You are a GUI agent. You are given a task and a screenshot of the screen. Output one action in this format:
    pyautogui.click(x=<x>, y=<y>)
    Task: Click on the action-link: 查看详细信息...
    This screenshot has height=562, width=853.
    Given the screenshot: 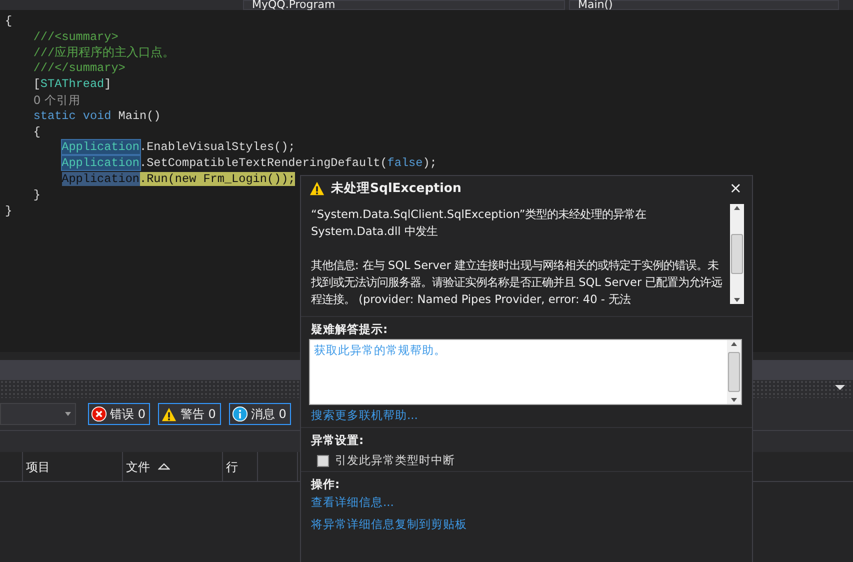 What is the action you would take?
    pyautogui.click(x=526, y=502)
    